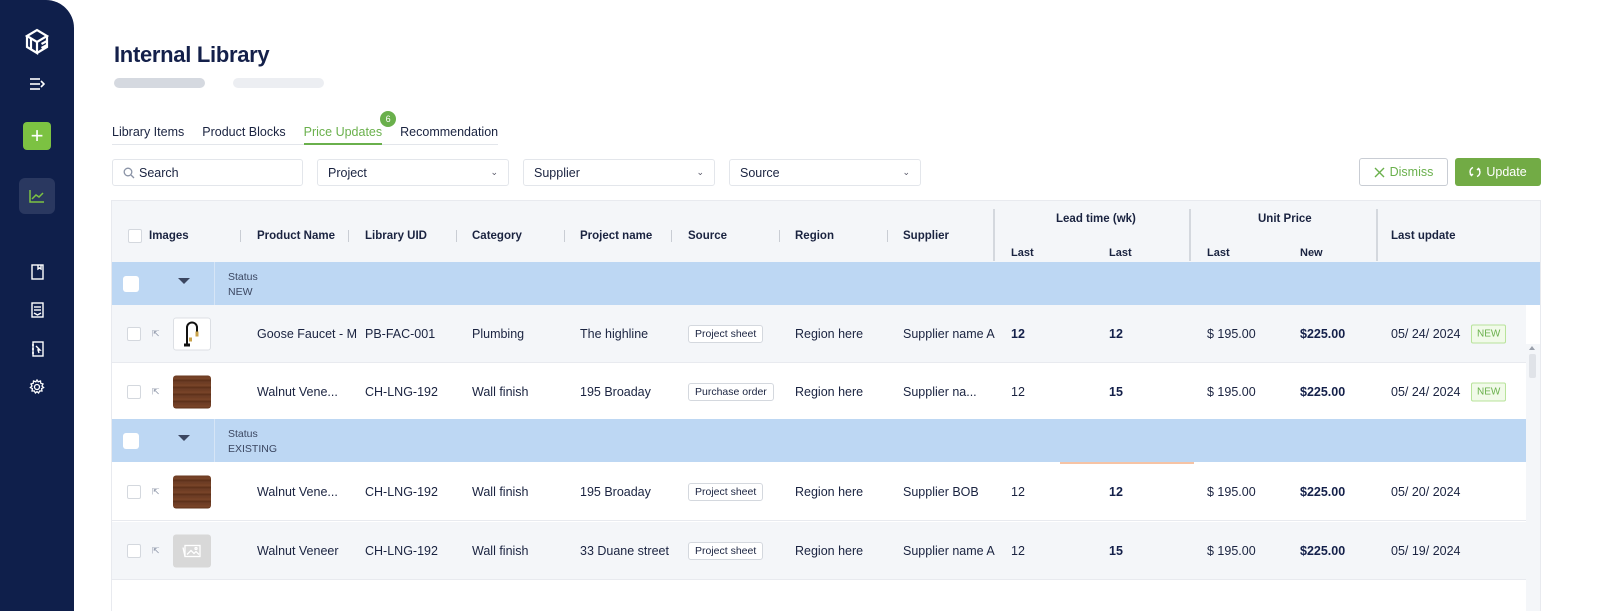 The height and width of the screenshot is (611, 1600). I want to click on sidebar-item-library, so click(37, 272).